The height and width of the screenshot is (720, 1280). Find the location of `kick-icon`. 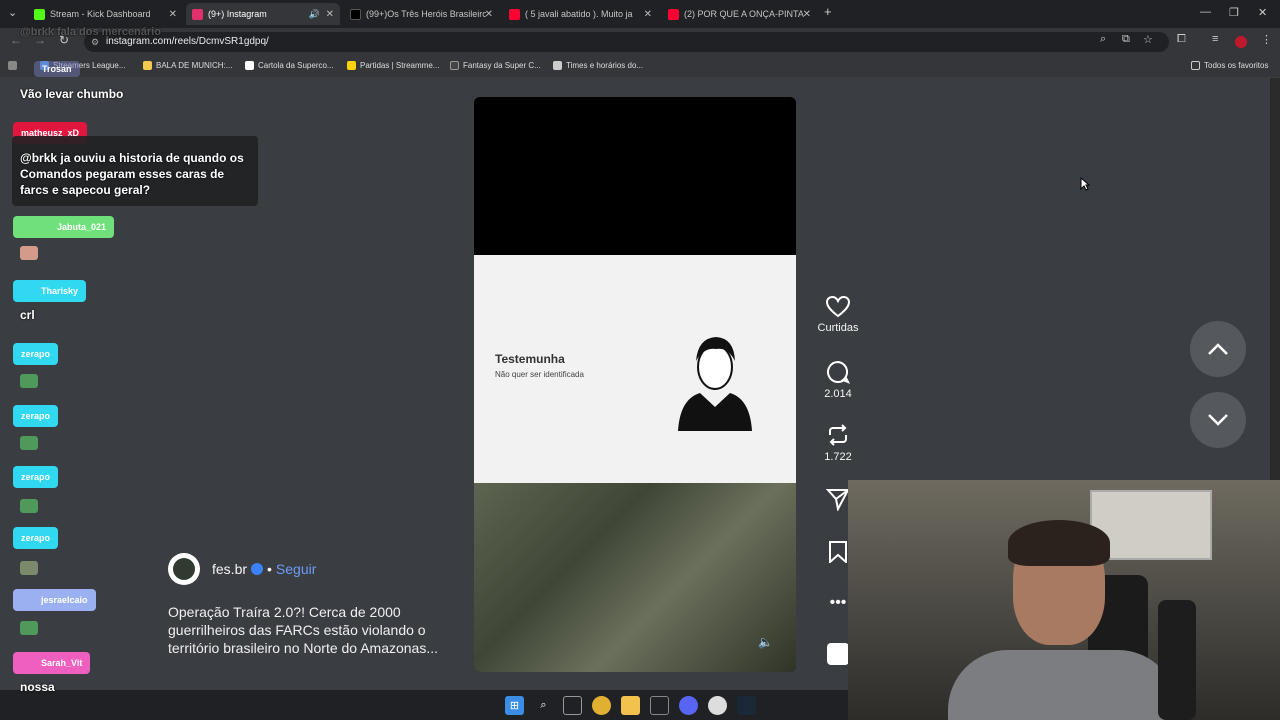

kick-icon is located at coordinates (39, 14).